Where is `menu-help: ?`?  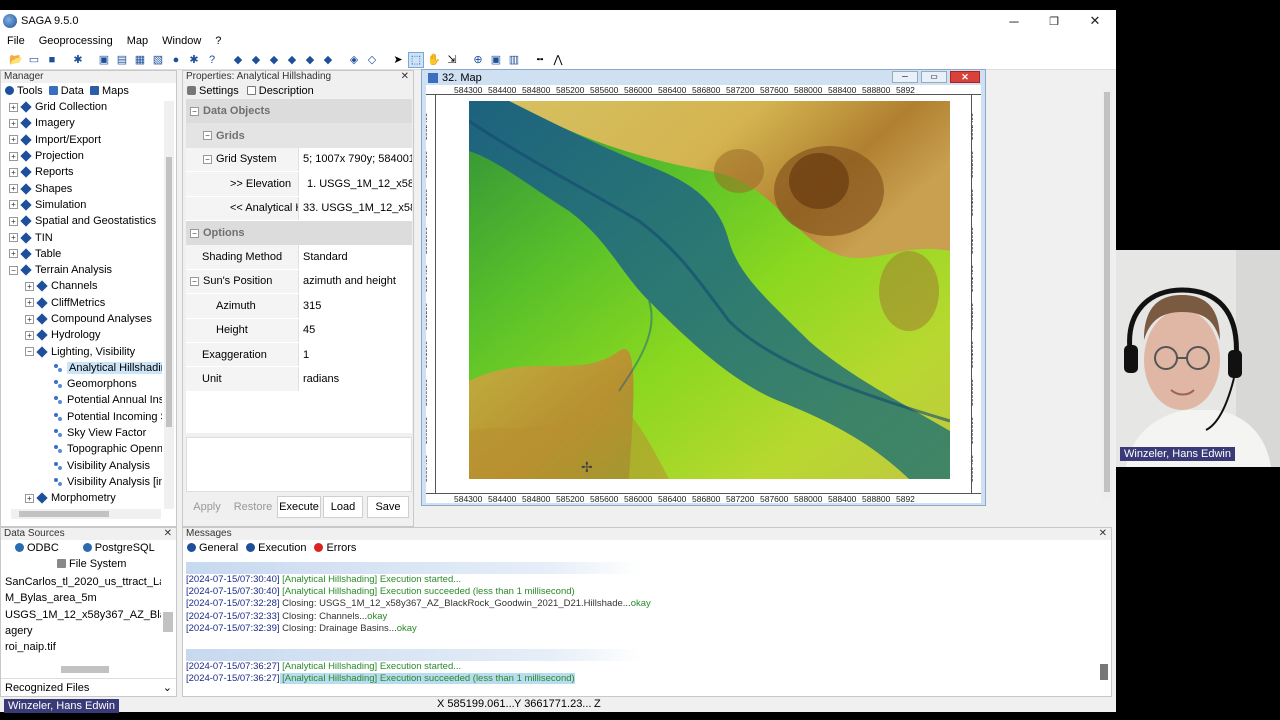 menu-help: ? is located at coordinates (218, 41).